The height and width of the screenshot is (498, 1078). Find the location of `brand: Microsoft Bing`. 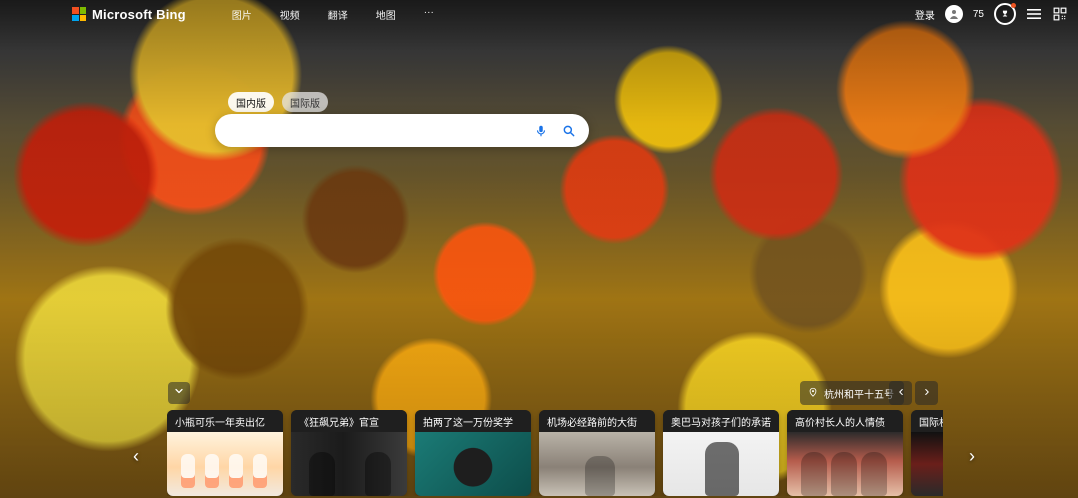

brand: Microsoft Bing is located at coordinates (129, 14).